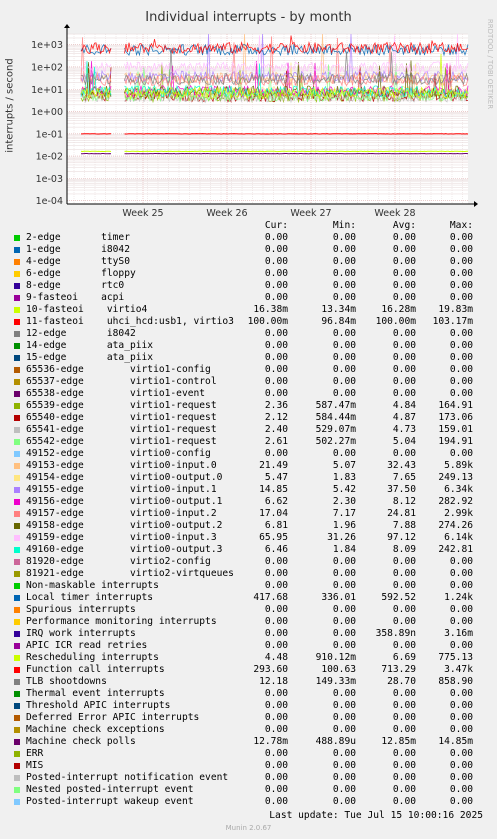  I want to click on legend-label: Thermal event interrupts, so click(95, 693).